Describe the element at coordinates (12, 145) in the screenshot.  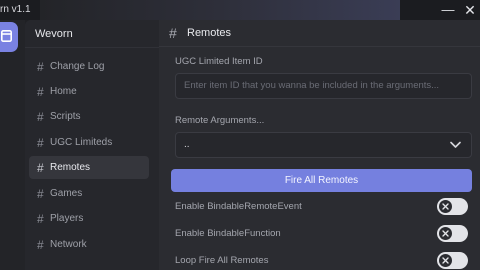
I see `left-rail` at that location.